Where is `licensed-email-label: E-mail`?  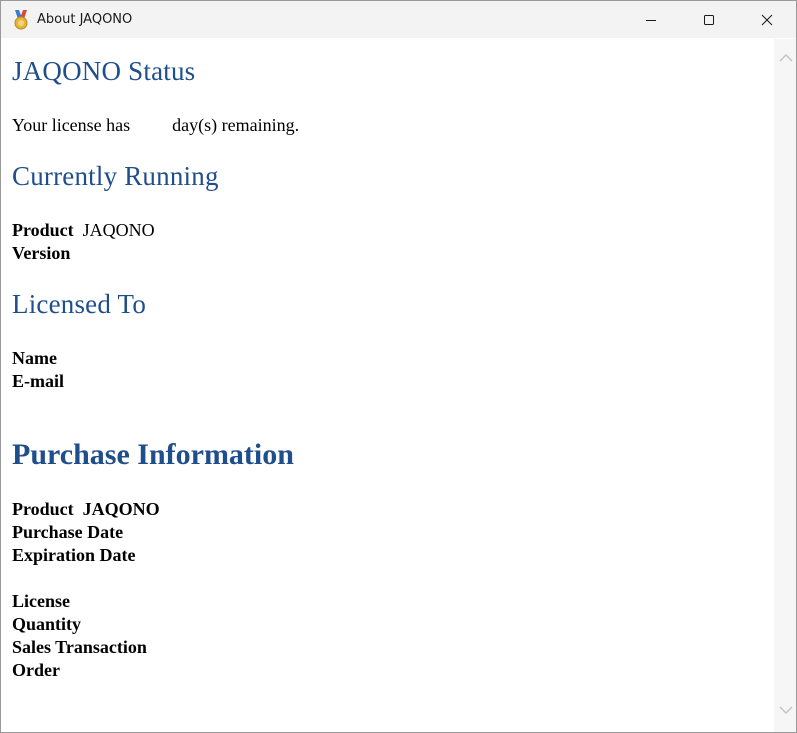 licensed-email-label: E-mail is located at coordinates (38, 381).